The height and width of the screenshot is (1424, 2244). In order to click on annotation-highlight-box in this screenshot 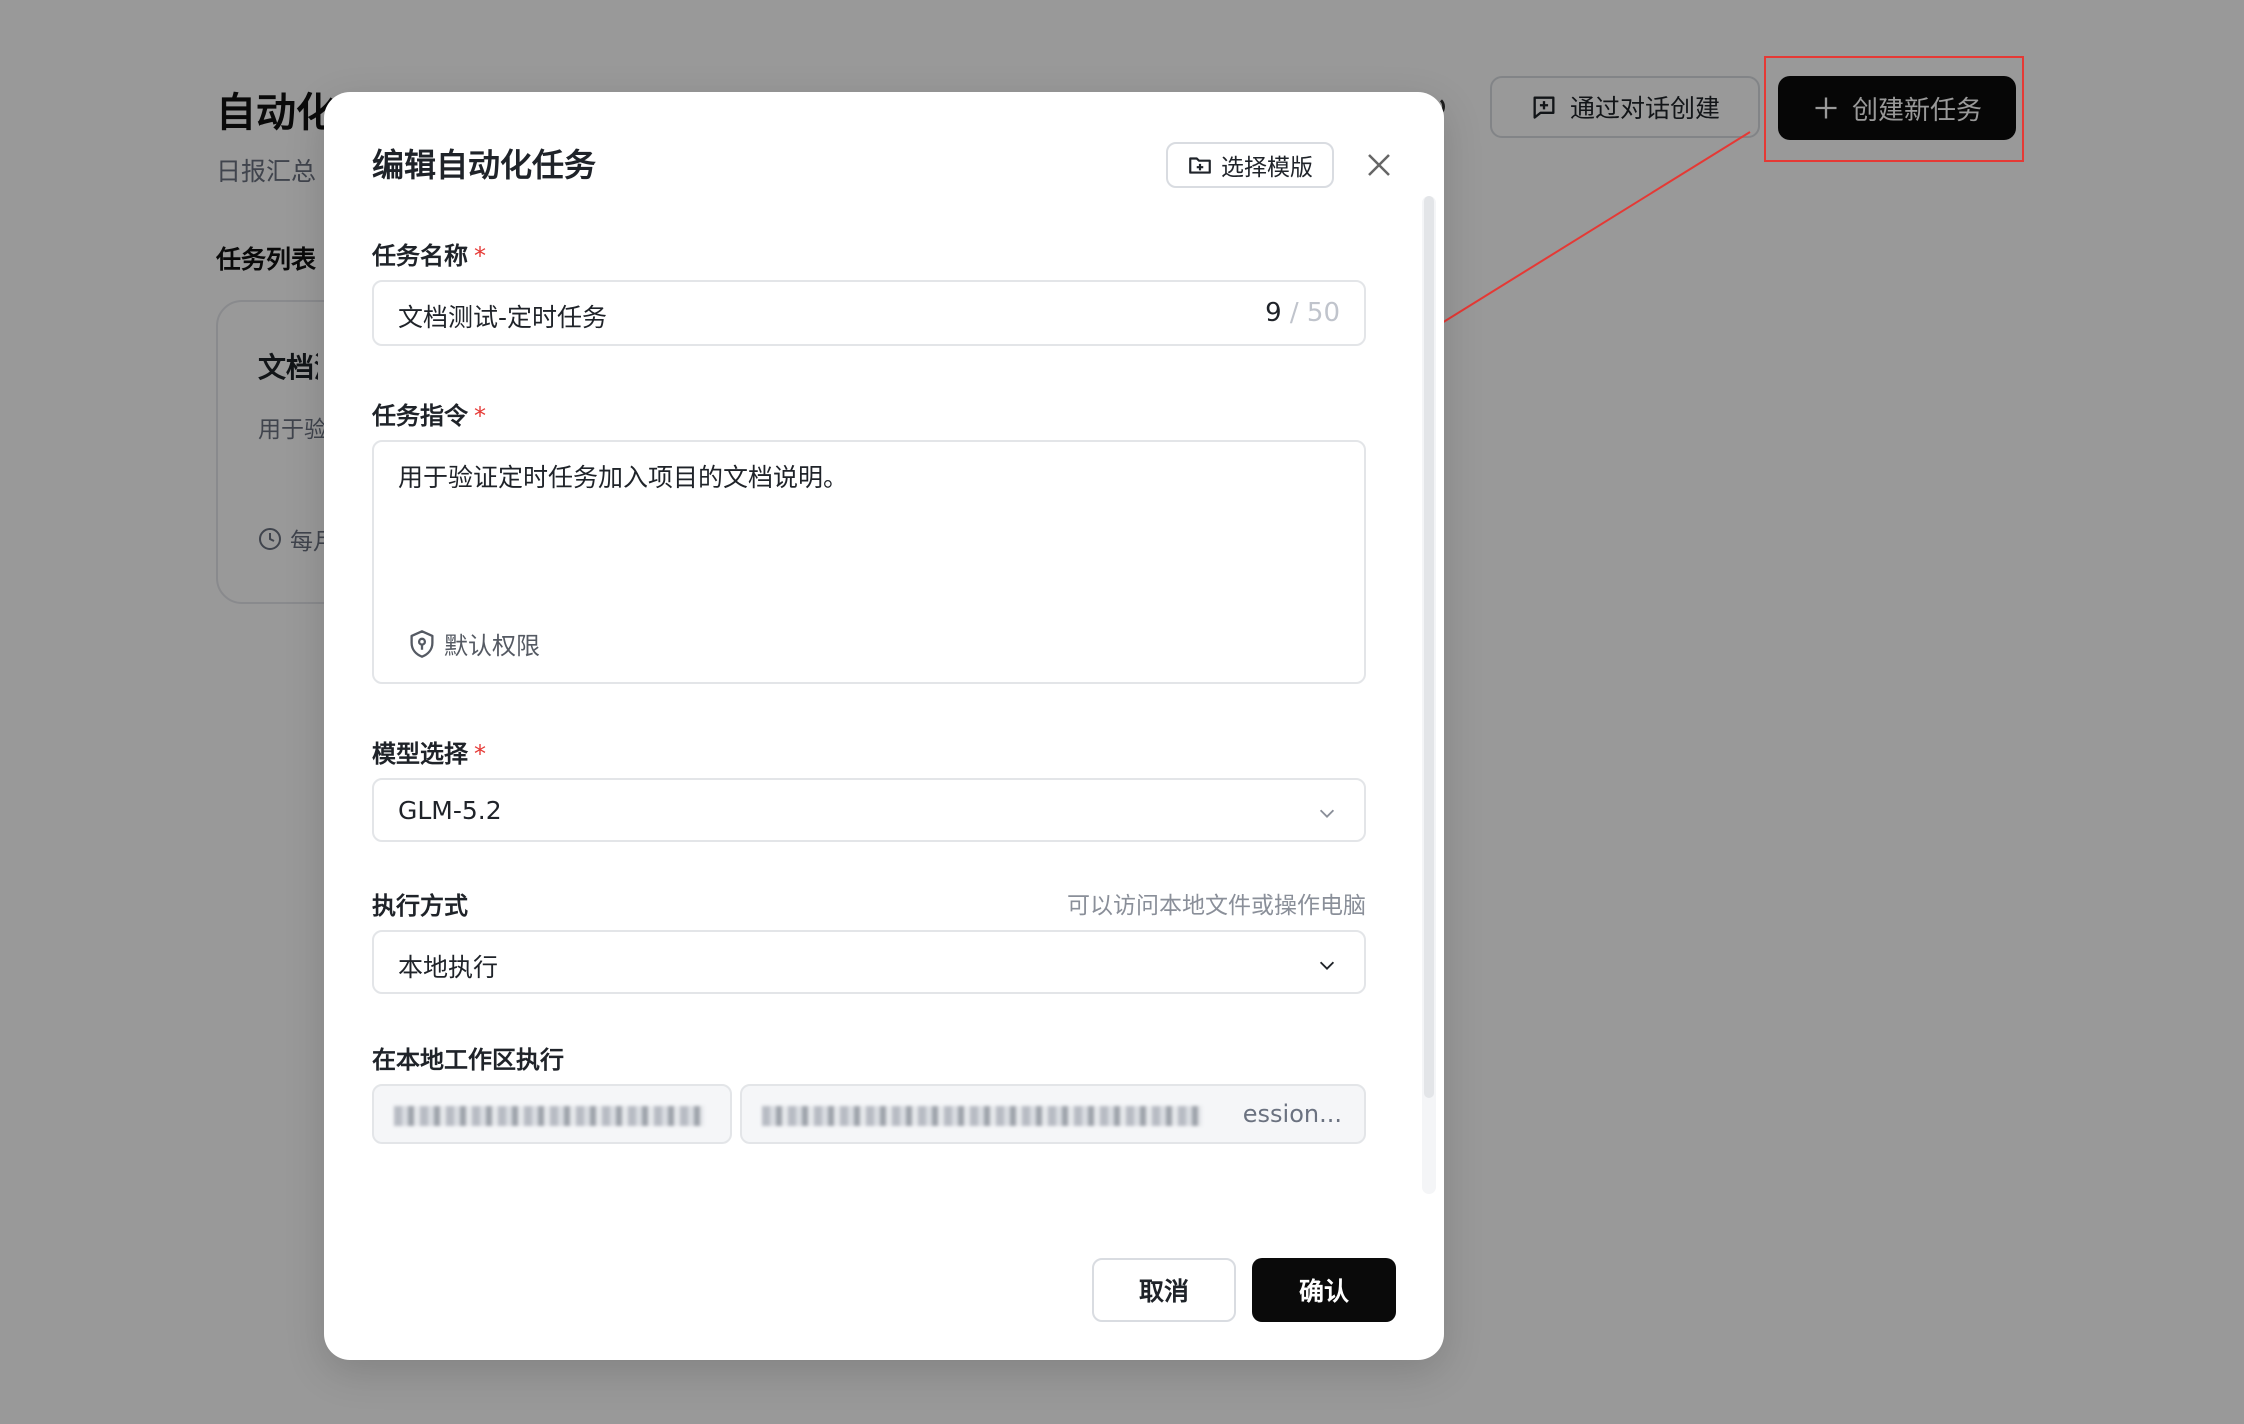, I will do `click(1894, 109)`.